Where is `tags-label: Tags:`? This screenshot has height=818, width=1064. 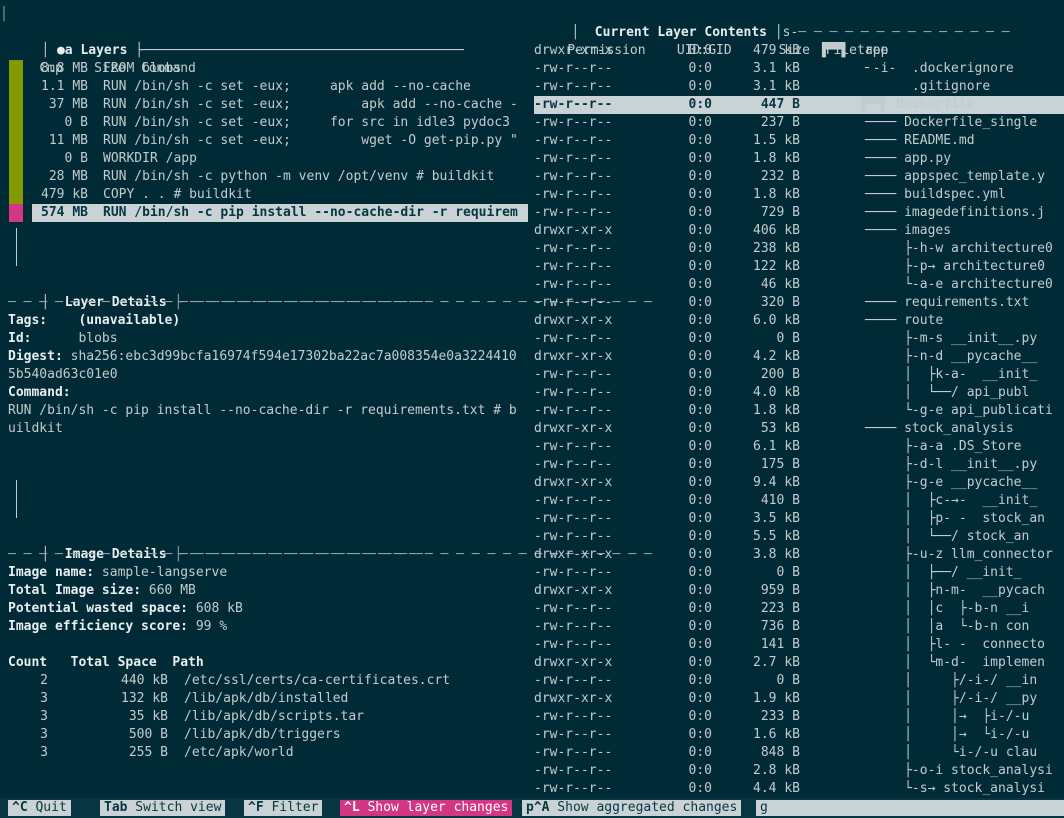
tags-label: Tags: is located at coordinates (28, 320).